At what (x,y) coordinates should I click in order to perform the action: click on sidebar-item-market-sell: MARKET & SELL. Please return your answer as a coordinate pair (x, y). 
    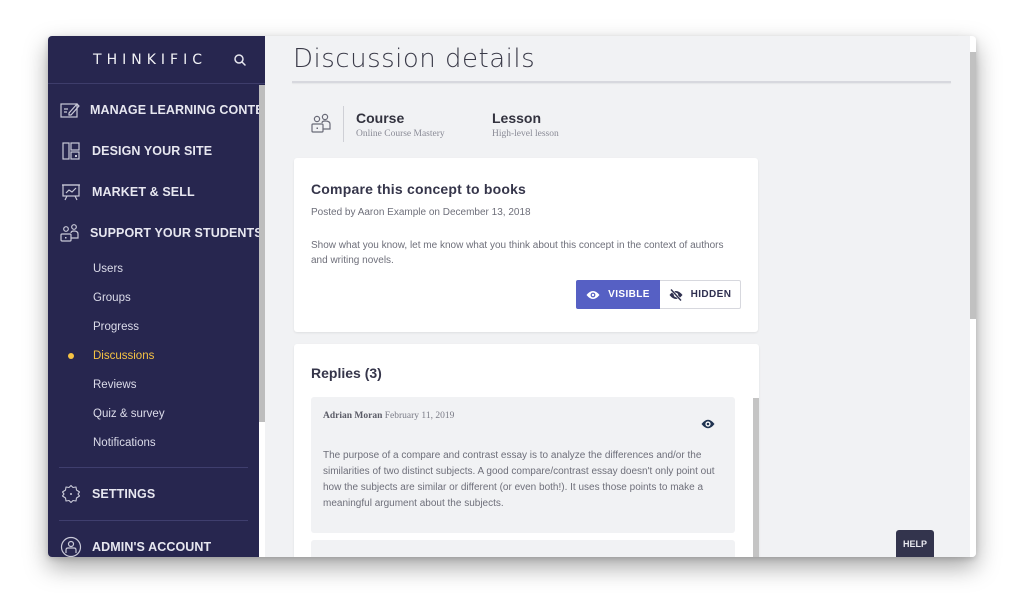
    Looking at the image, I should click on (153, 191).